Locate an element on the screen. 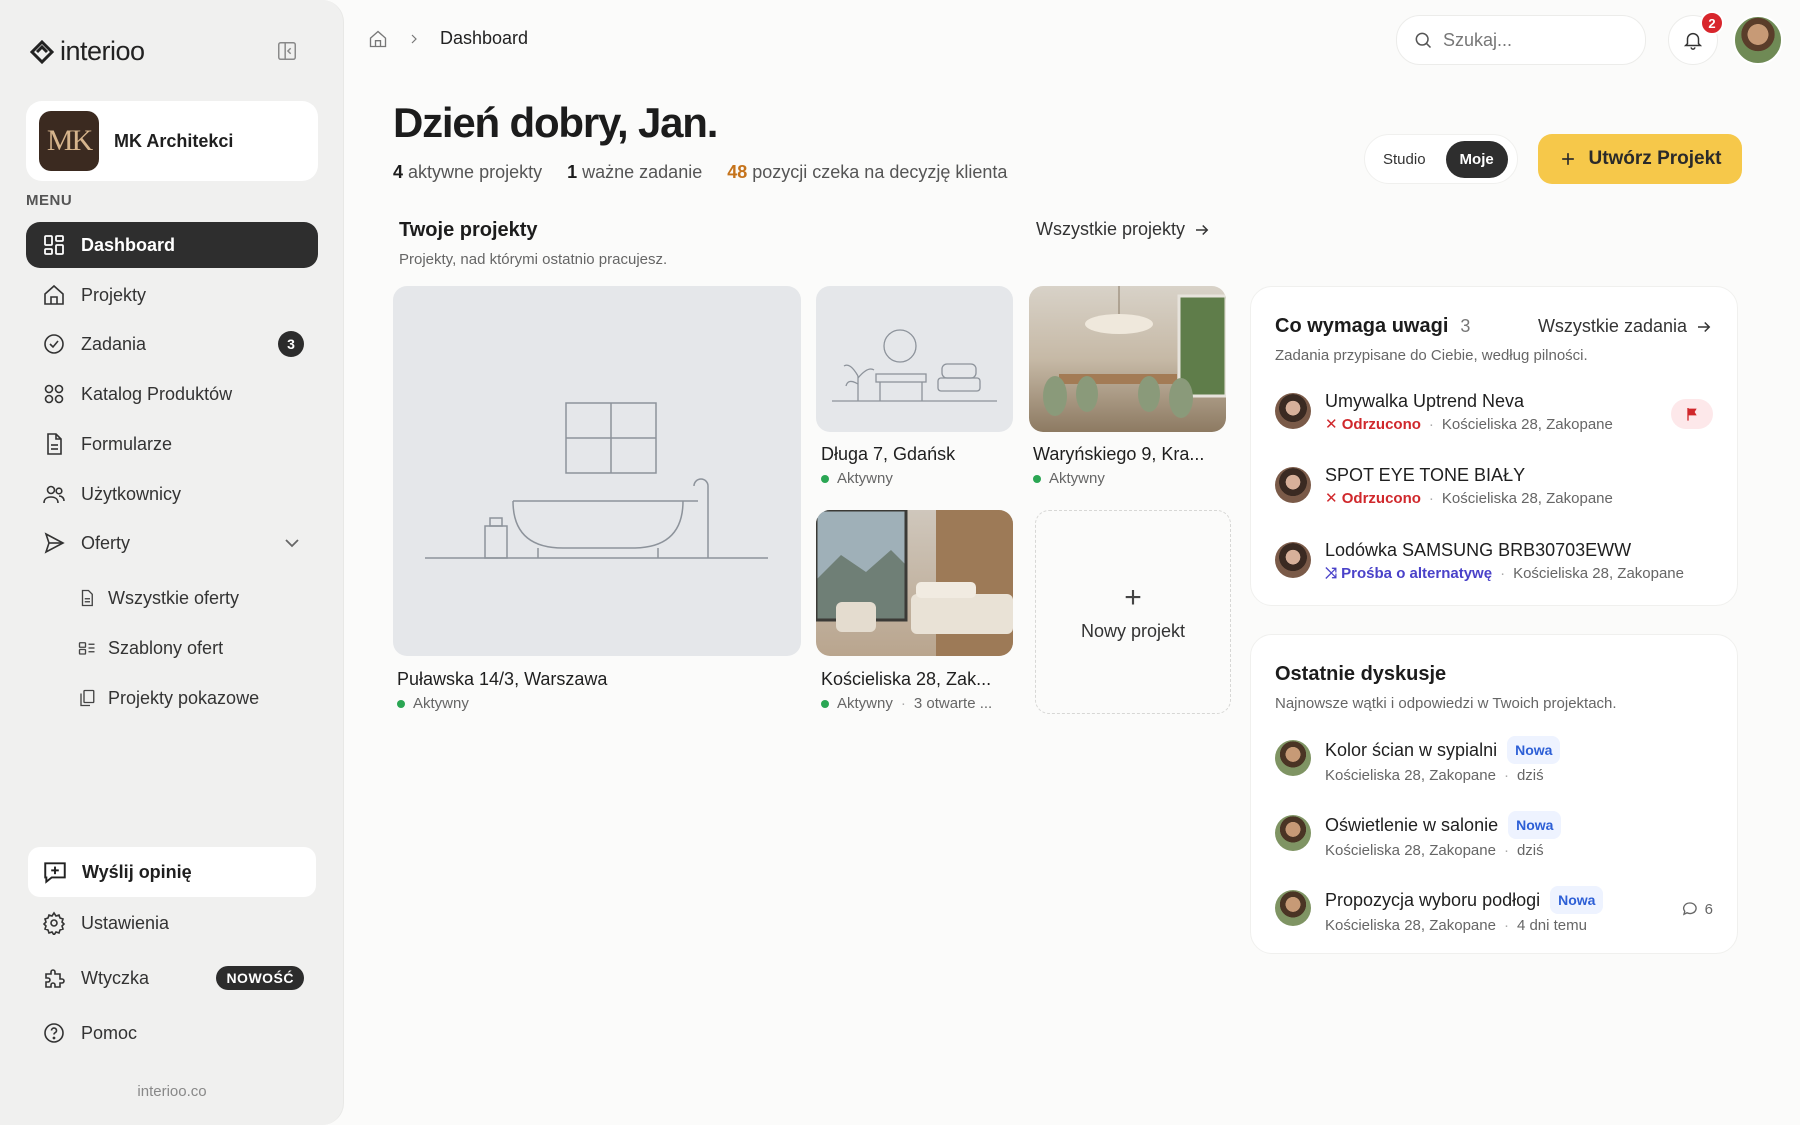 This screenshot has height=1125, width=1800. attention-count: 3 is located at coordinates (1465, 326).